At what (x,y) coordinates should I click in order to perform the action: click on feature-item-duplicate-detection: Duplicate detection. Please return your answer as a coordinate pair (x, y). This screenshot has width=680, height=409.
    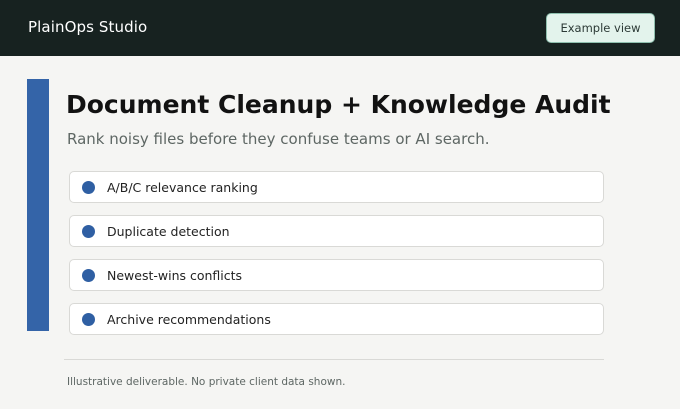
    Looking at the image, I should click on (336, 231).